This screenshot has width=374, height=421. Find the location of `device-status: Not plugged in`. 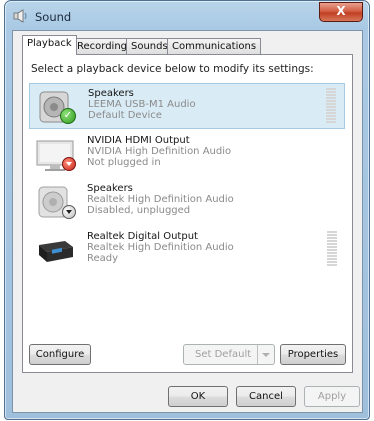

device-status: Not plugged in is located at coordinates (124, 162).